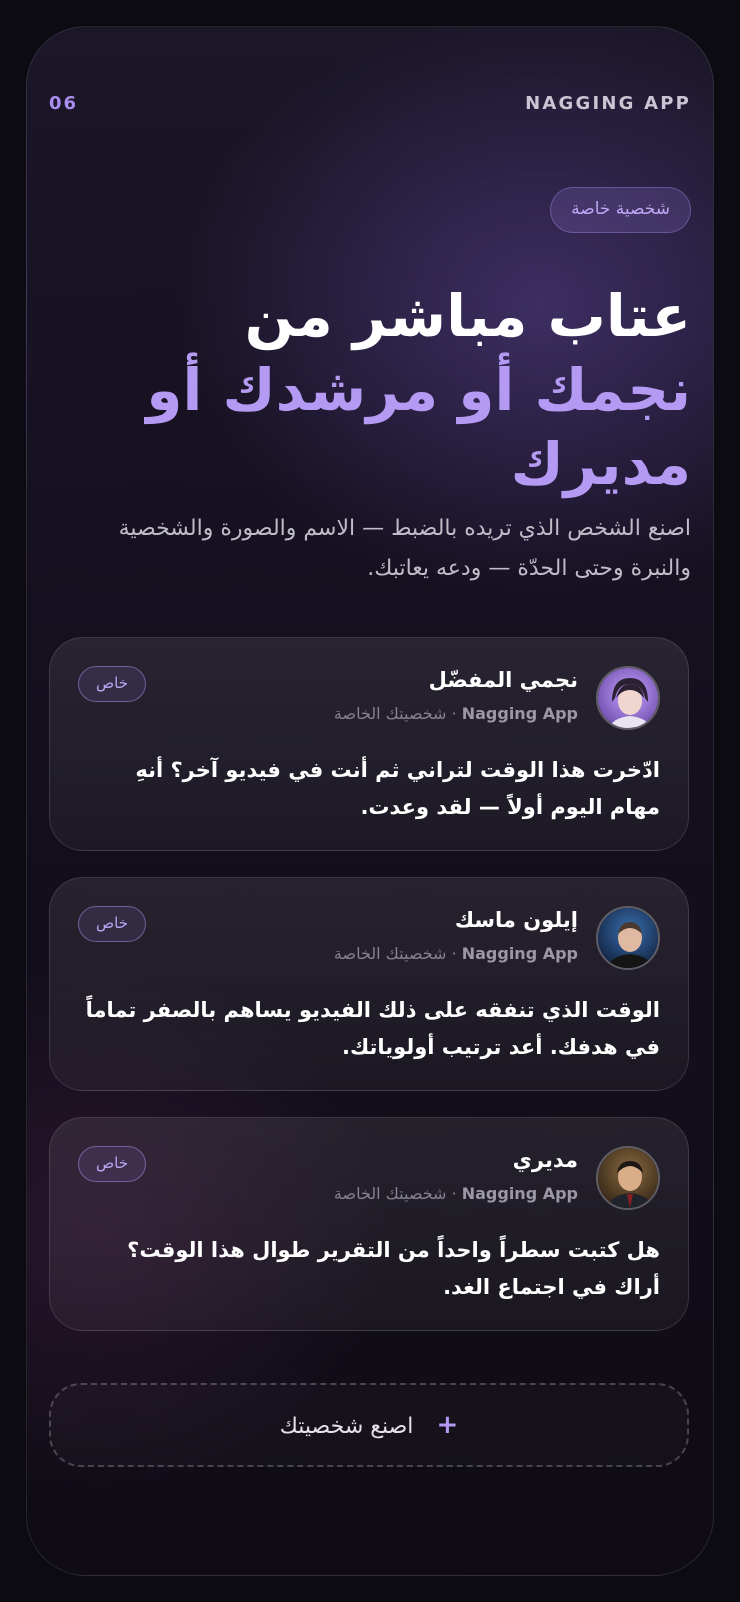  I want to click on sender-name: مديري, so click(545, 1160).